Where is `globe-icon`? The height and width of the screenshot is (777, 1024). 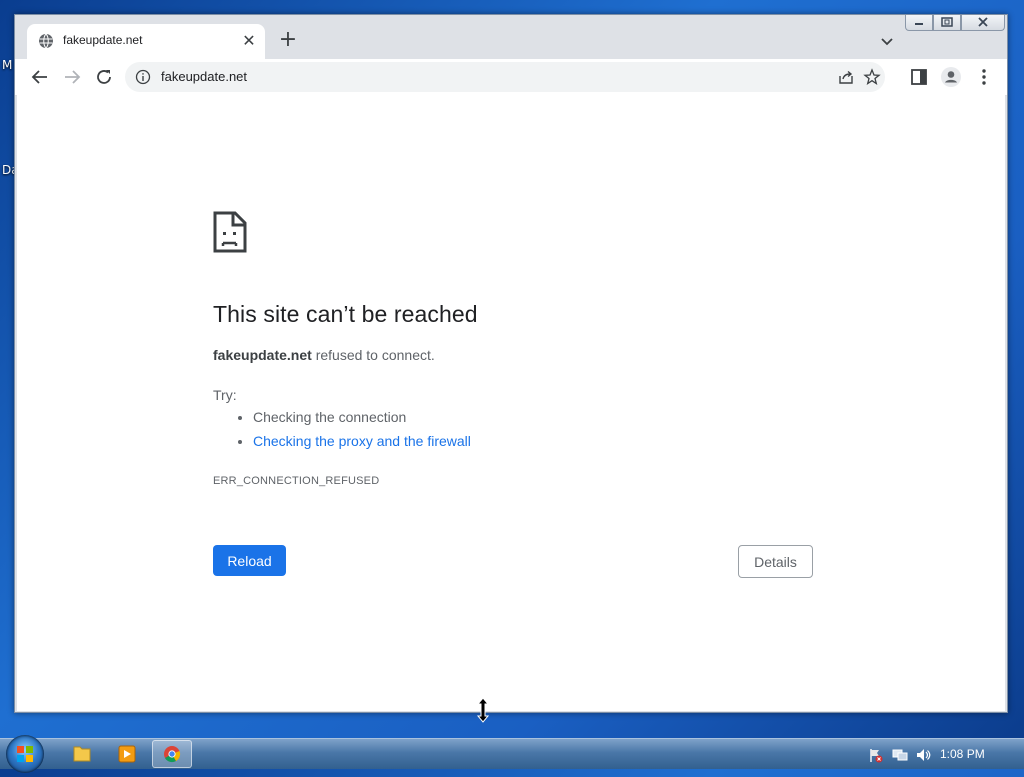 globe-icon is located at coordinates (46, 41).